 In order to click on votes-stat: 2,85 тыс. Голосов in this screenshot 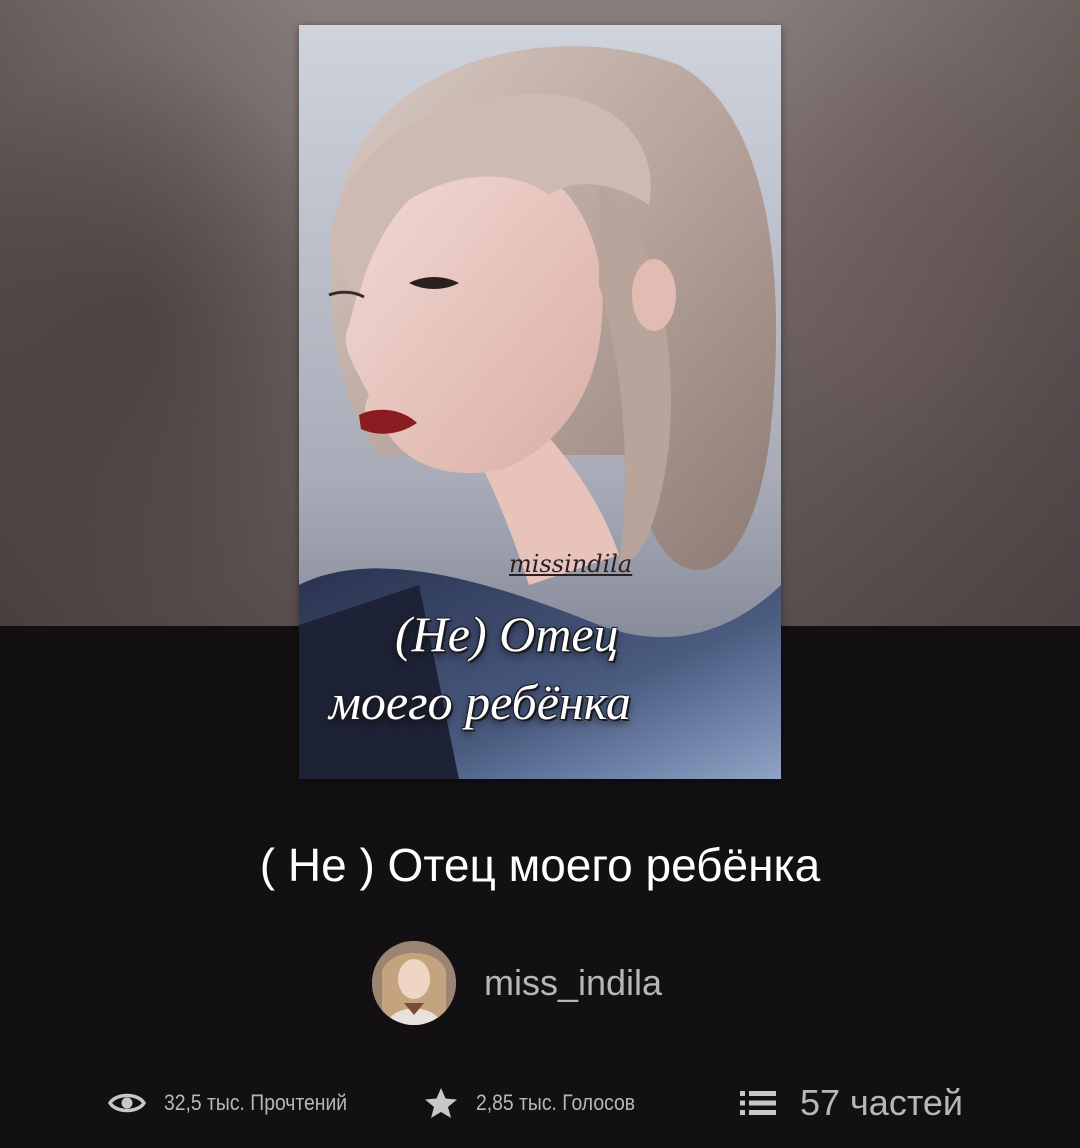, I will do `click(540, 1103)`.